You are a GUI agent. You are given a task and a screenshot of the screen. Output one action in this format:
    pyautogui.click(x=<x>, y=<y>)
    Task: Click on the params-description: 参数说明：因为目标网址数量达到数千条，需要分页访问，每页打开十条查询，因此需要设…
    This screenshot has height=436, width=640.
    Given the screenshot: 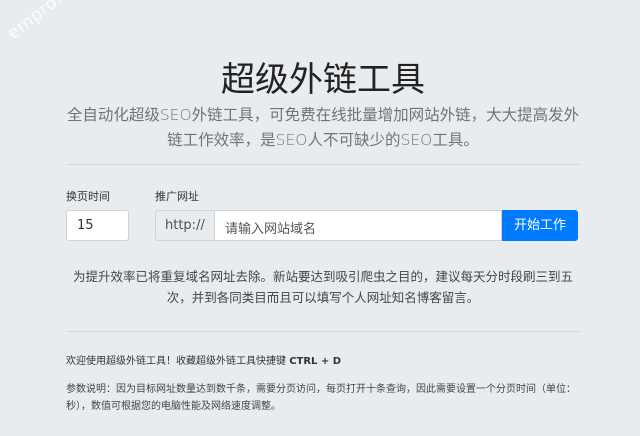 What is the action you would take?
    pyautogui.click(x=321, y=398)
    